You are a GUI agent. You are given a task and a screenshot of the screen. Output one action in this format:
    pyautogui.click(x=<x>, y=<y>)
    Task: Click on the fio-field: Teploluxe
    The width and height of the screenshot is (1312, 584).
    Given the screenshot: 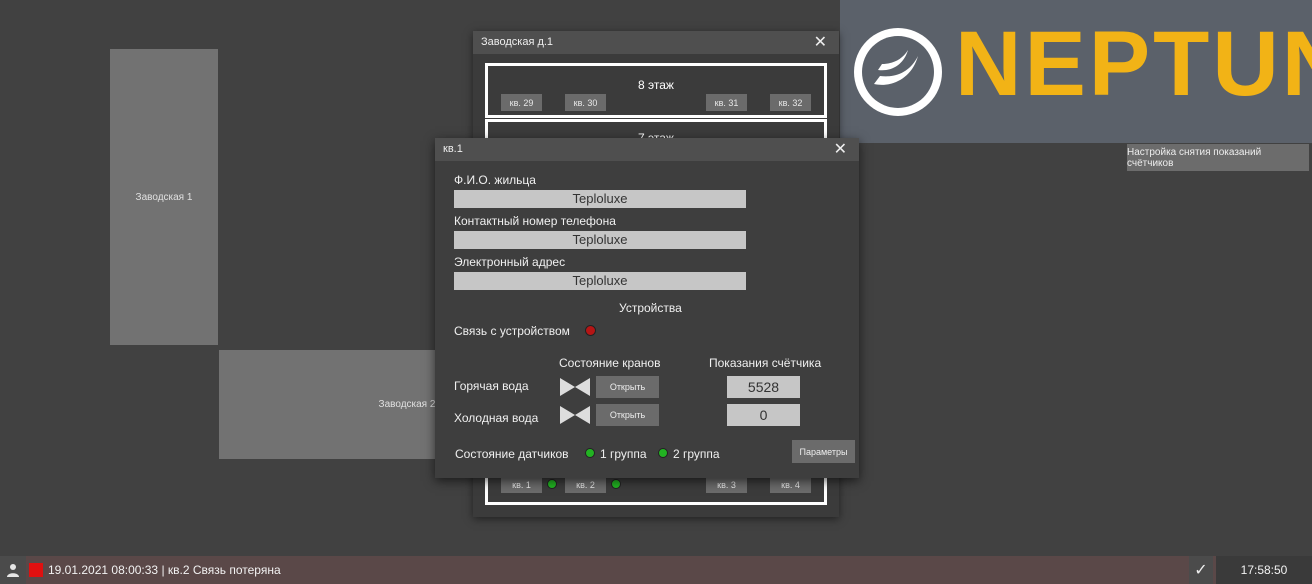 What is the action you would take?
    pyautogui.click(x=600, y=199)
    